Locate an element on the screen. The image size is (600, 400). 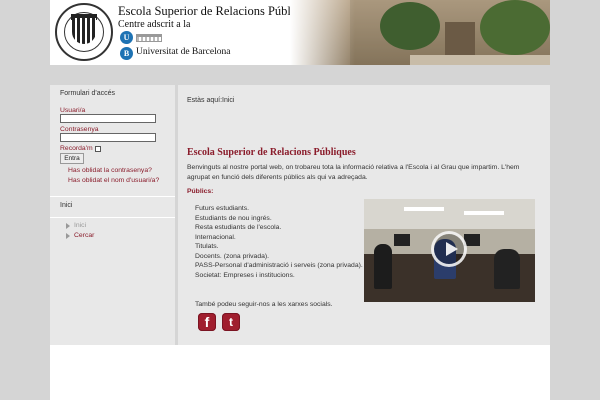
list-item: Futurs estudiants. is located at coordinates (279, 209).